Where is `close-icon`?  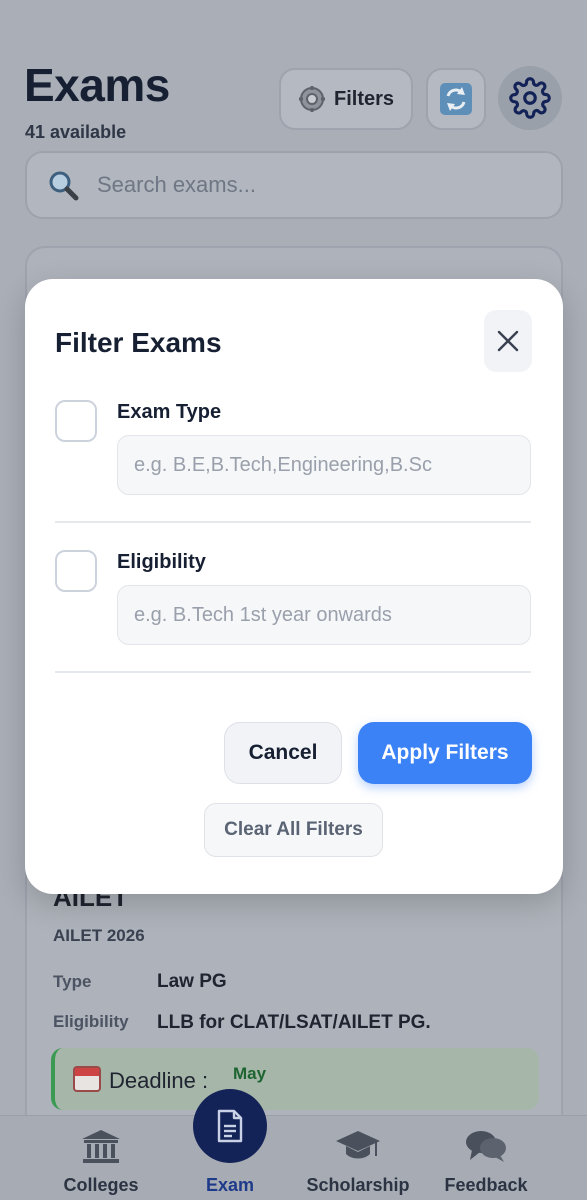 close-icon is located at coordinates (508, 341).